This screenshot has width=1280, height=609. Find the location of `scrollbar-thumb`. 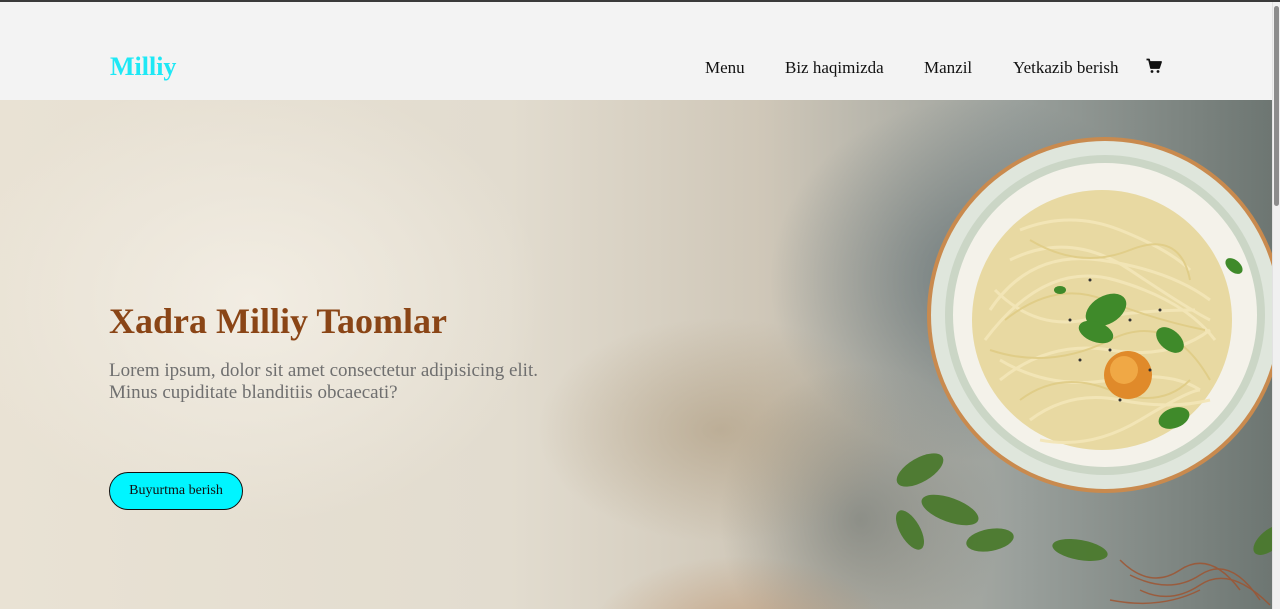

scrollbar-thumb is located at coordinates (1276, 106).